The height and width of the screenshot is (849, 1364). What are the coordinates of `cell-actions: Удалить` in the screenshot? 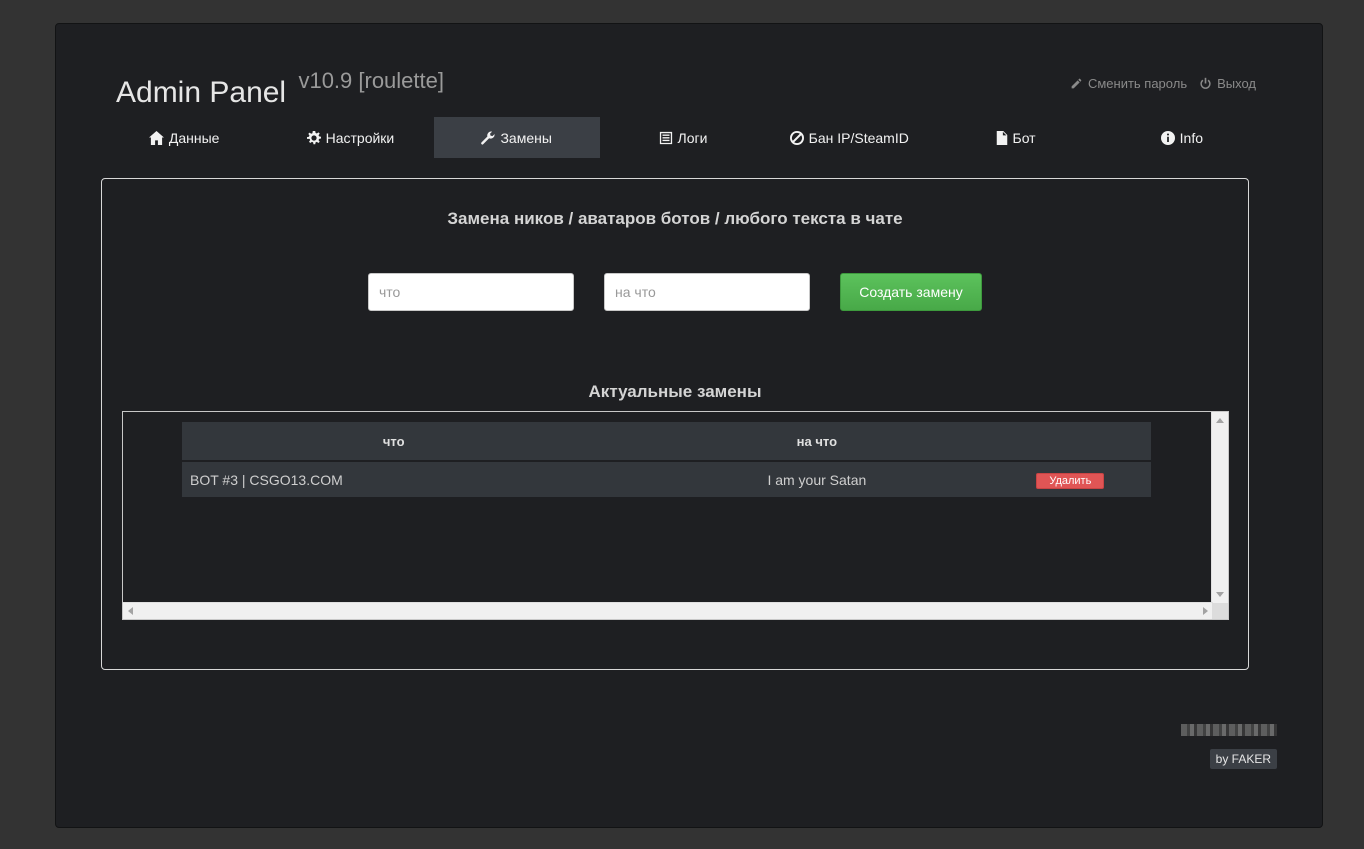 It's located at (1089, 479).